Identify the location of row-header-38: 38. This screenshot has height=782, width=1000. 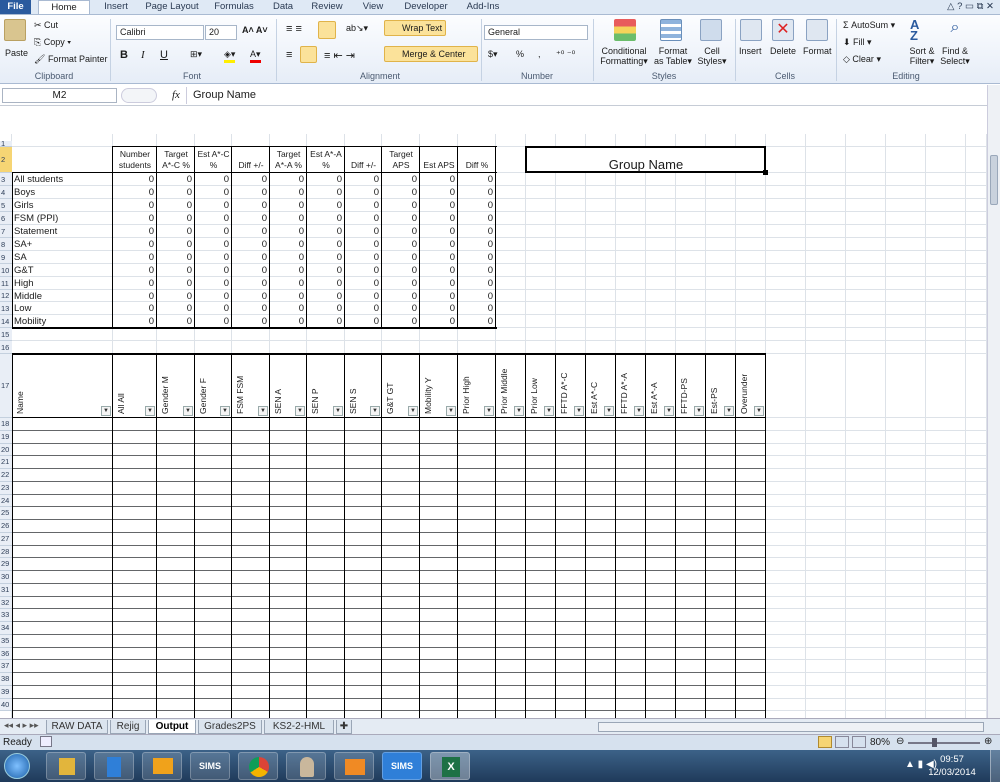
(6, 679).